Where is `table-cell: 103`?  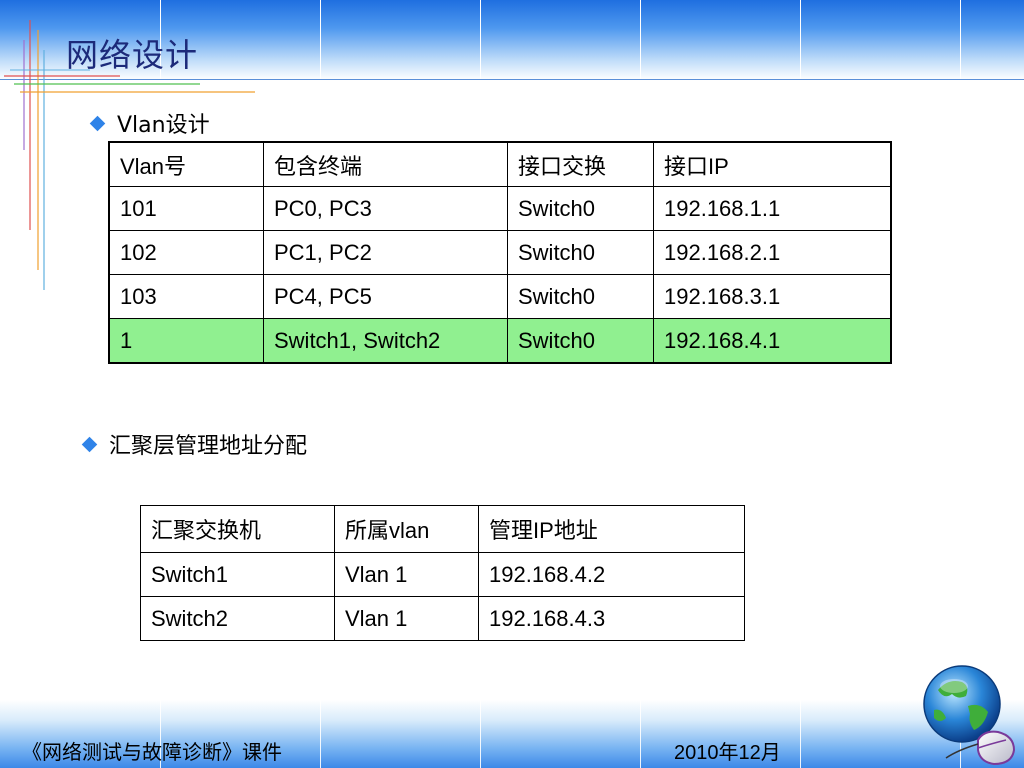
table-cell: 103 is located at coordinates (186, 296).